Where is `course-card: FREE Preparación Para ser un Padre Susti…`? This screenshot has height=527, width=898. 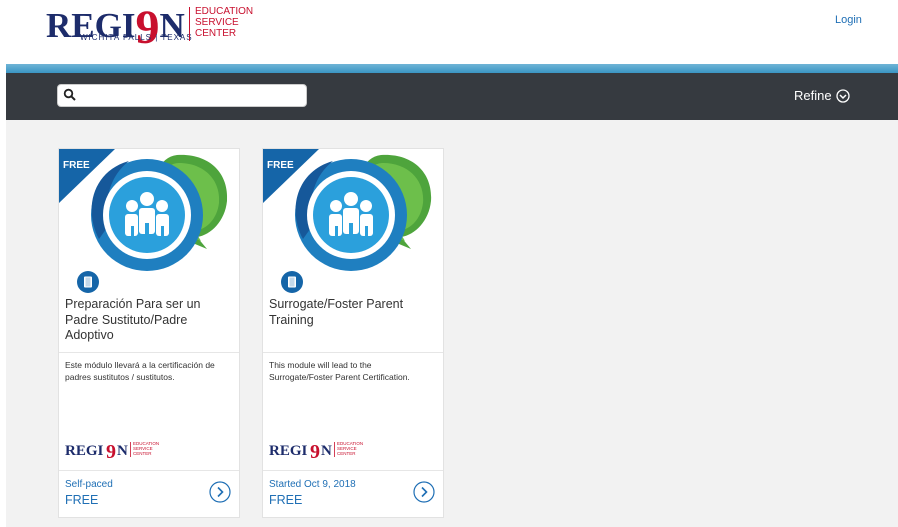
course-card: FREE Preparación Para ser un Padre Susti… is located at coordinates (149, 333).